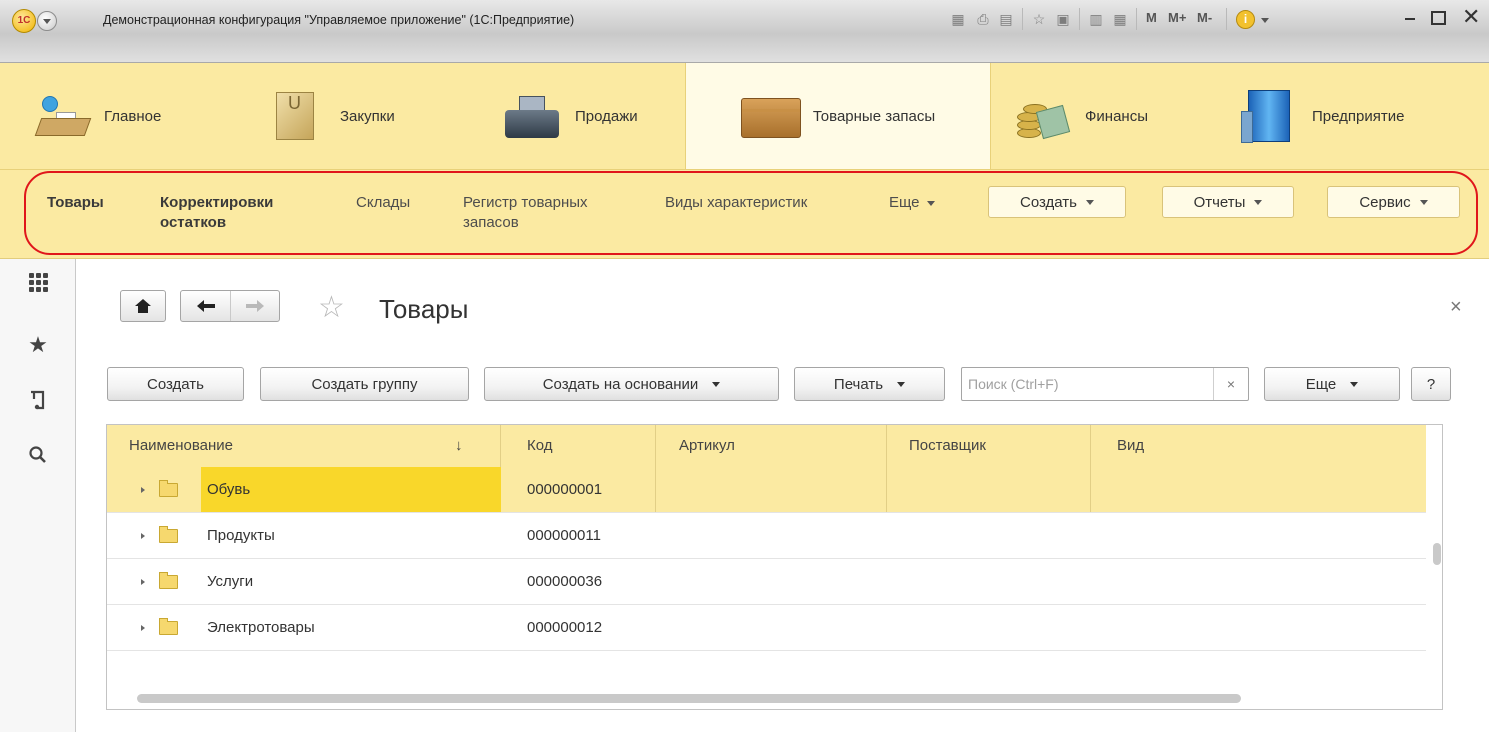 The width and height of the screenshot is (1489, 732). Describe the element at coordinates (424, 309) in the screenshot. I see `form-title: Товары` at that location.